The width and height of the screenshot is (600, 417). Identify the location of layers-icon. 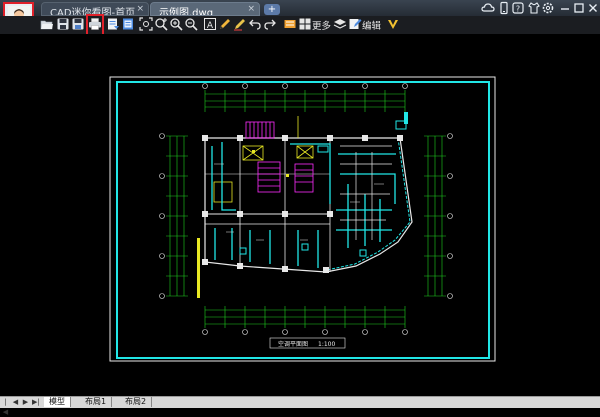
(340, 24).